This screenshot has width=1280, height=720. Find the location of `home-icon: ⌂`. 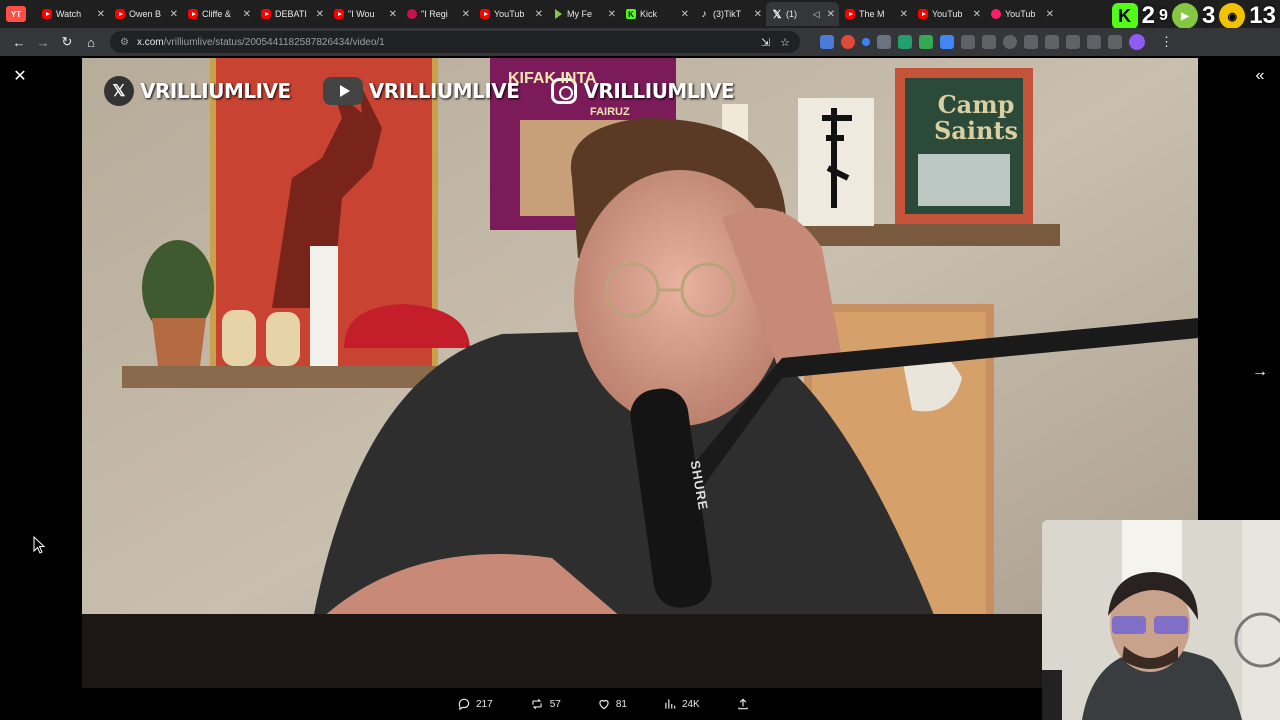

home-icon: ⌂ is located at coordinates (91, 42).